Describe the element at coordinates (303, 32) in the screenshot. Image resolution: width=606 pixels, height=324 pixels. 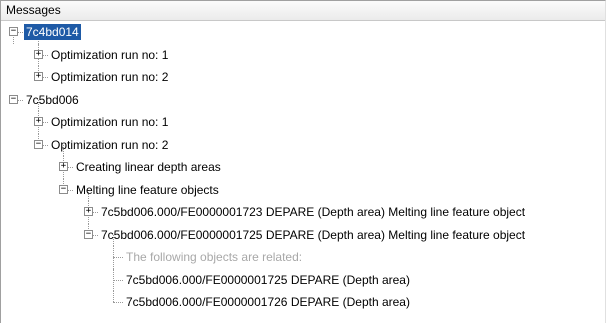
I see `tree-row: −7c4bd014` at that location.